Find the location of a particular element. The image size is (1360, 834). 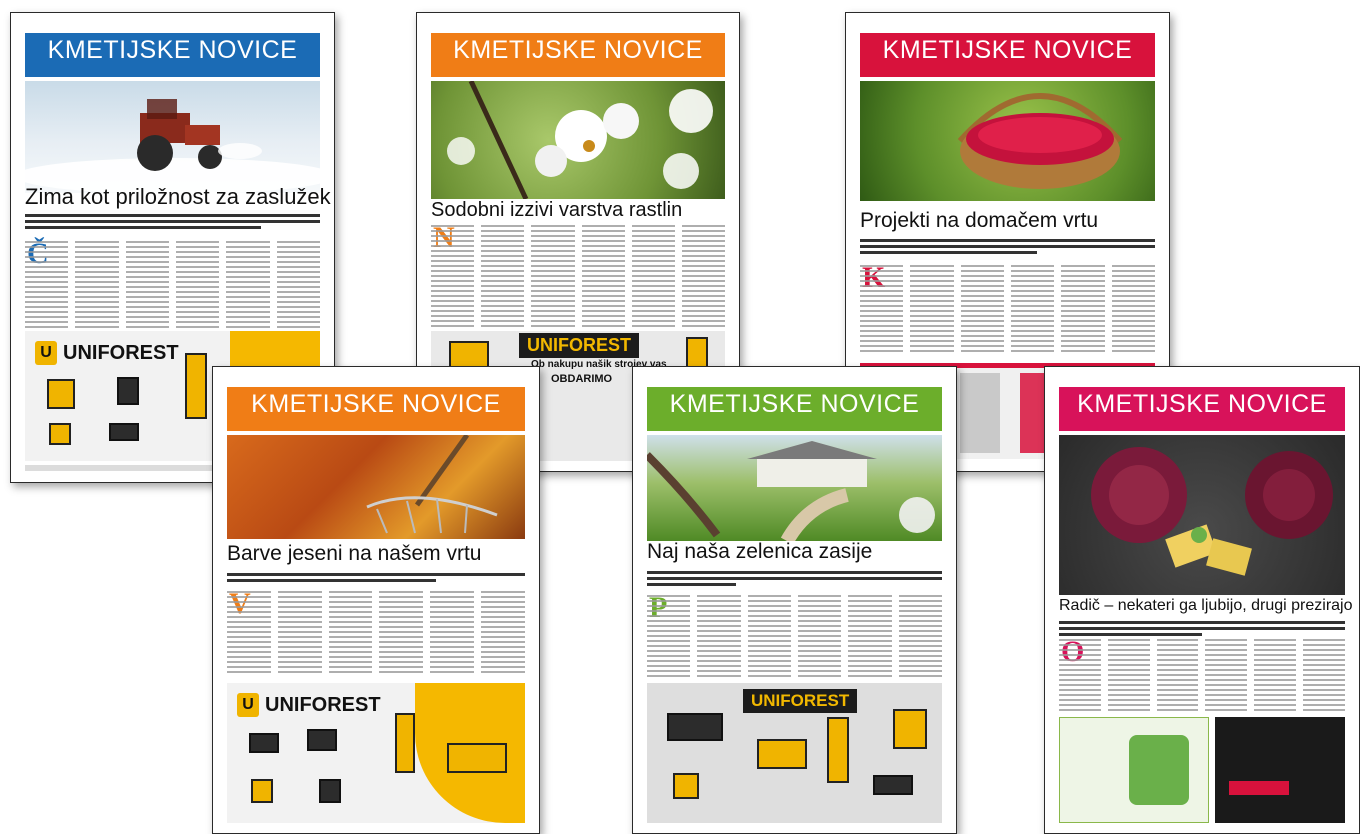

ad-strip is located at coordinates (1202, 770).